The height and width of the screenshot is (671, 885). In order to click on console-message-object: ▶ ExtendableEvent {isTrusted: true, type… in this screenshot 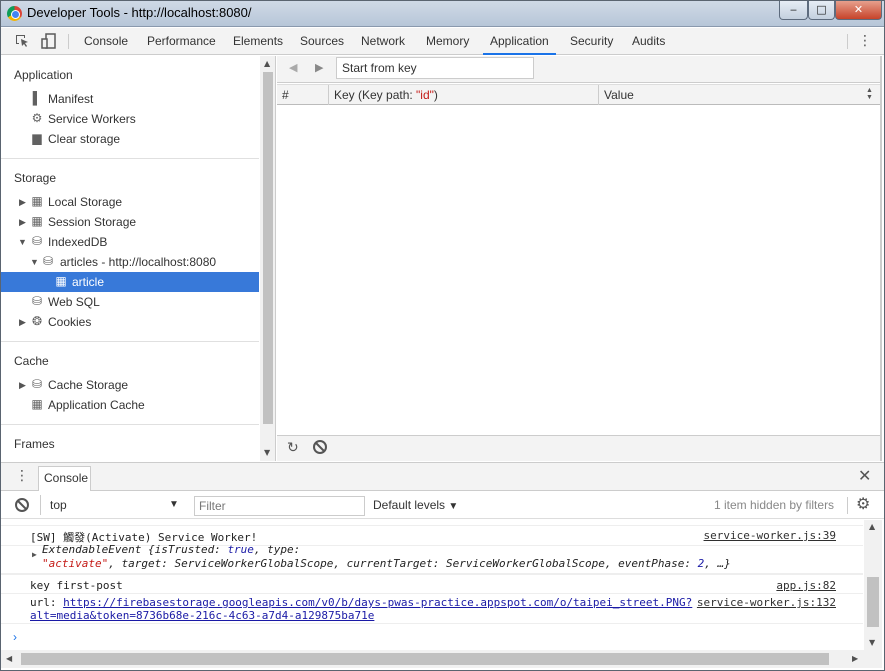, I will do `click(432, 558)`.